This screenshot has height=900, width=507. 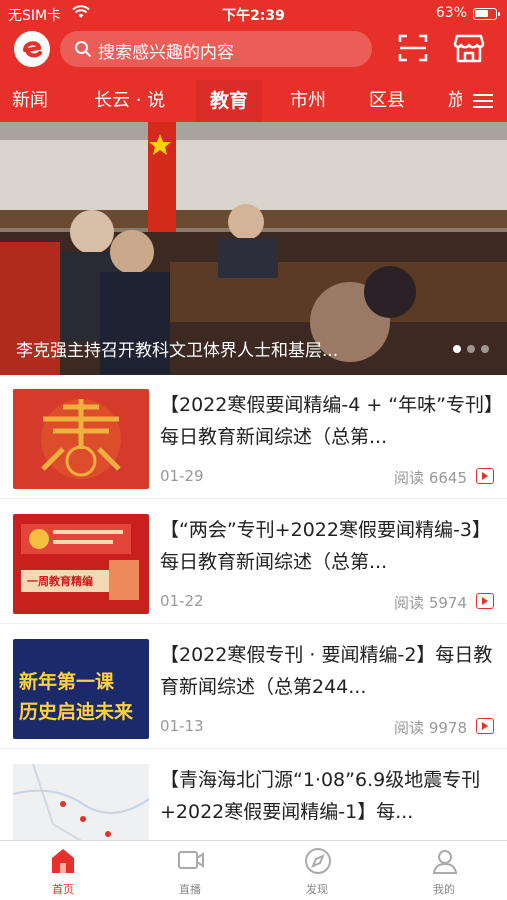 What do you see at coordinates (317, 889) in the screenshot?
I see `nav-label: 发现` at bounding box center [317, 889].